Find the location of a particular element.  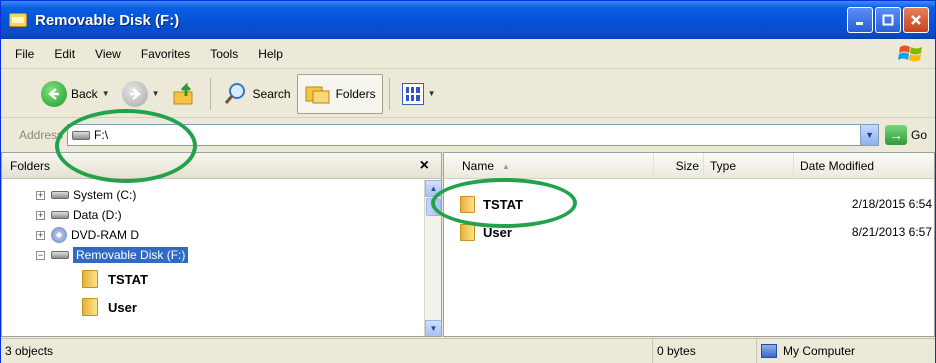

close-button is located at coordinates (916, 20).